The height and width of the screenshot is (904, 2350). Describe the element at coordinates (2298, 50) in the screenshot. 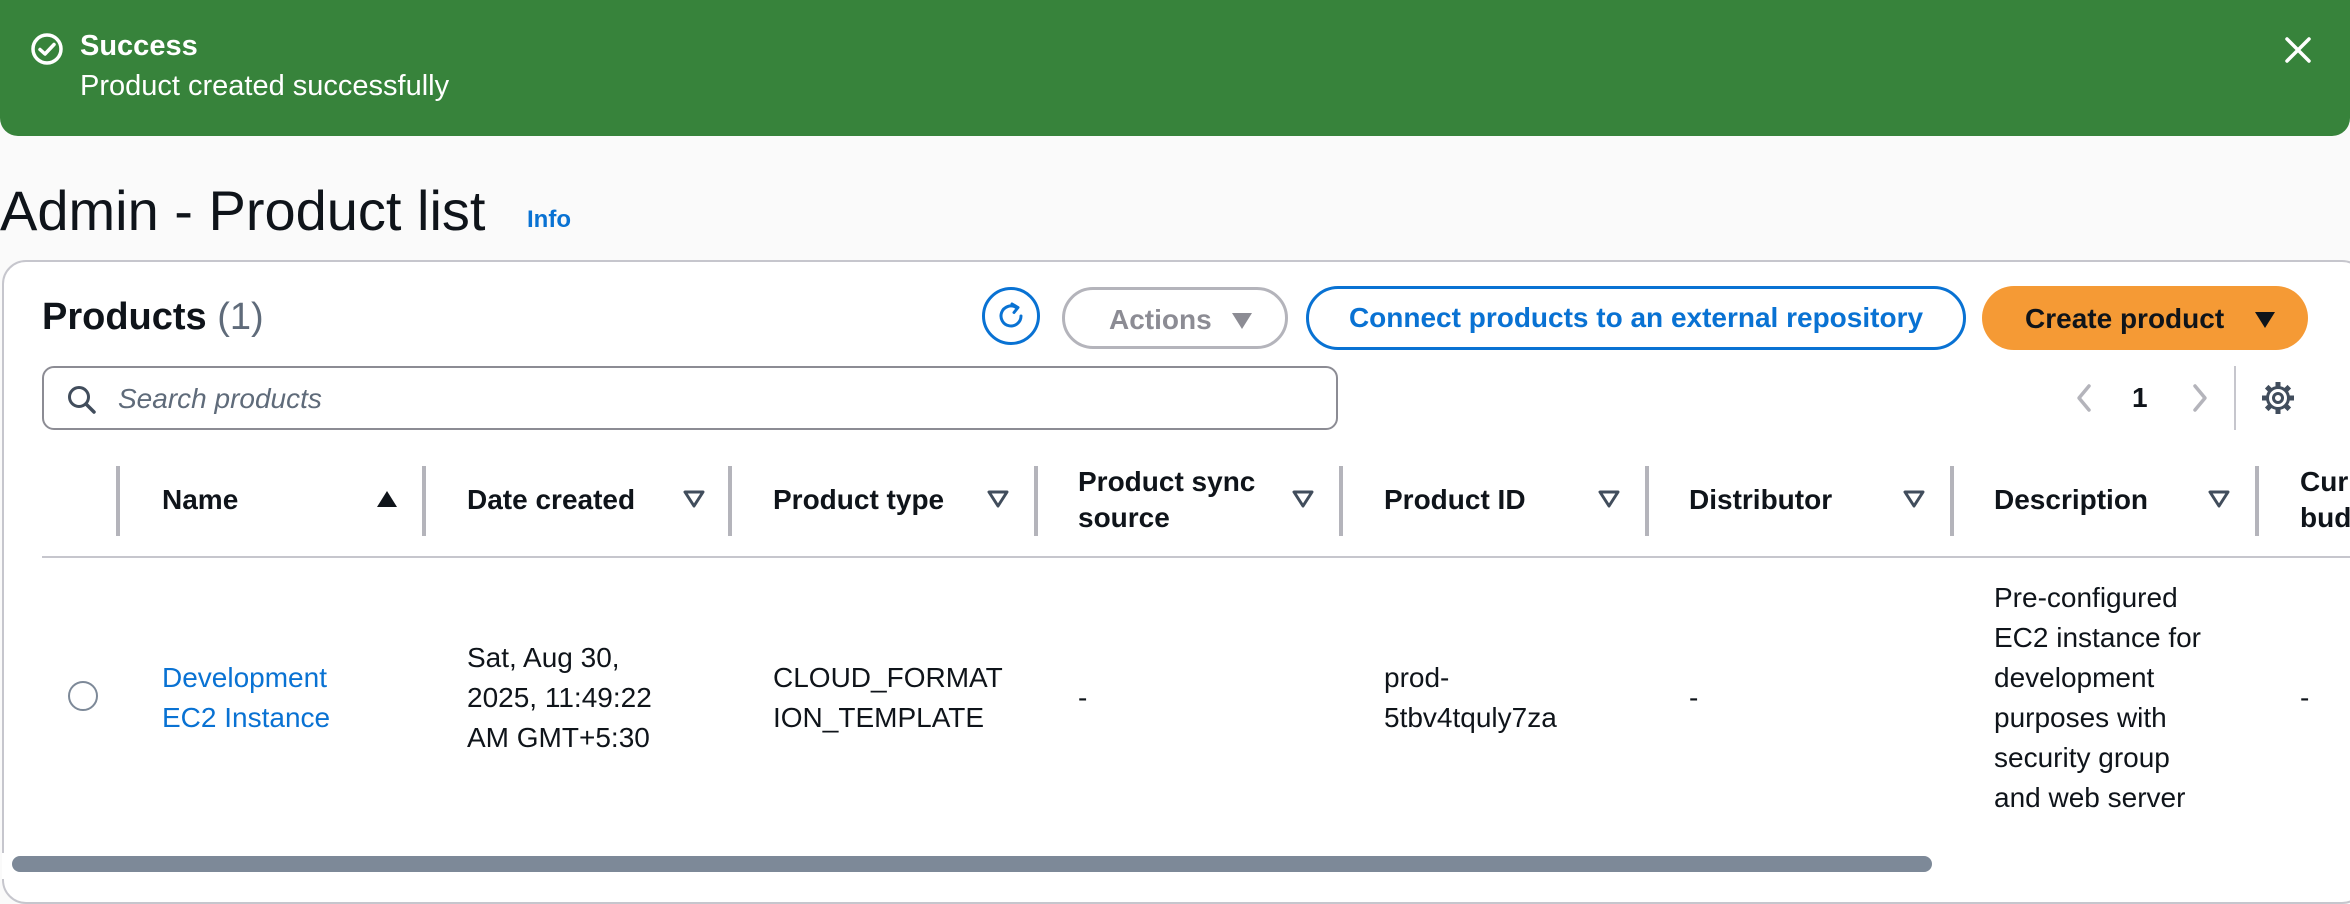

I see `close-icon` at that location.